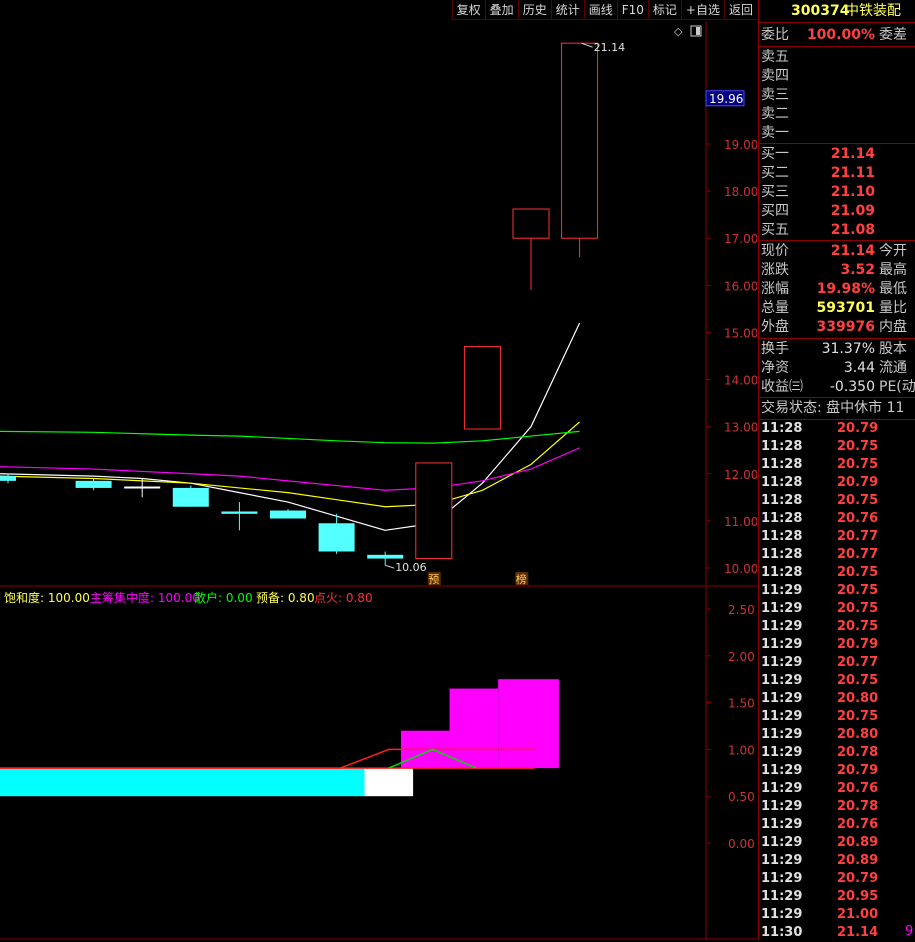 The height and width of the screenshot is (942, 915). What do you see at coordinates (378, 10) in the screenshot?
I see `chart-toolbar: 复权 叠加 历史 统计 画线 F10 标记 +自选 返回` at bounding box center [378, 10].